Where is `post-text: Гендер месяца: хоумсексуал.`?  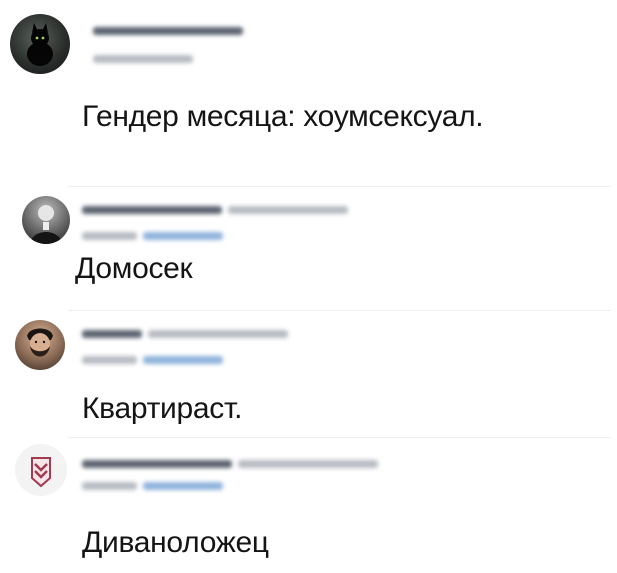 post-text: Гендер месяца: хоумсексуал. is located at coordinates (283, 116).